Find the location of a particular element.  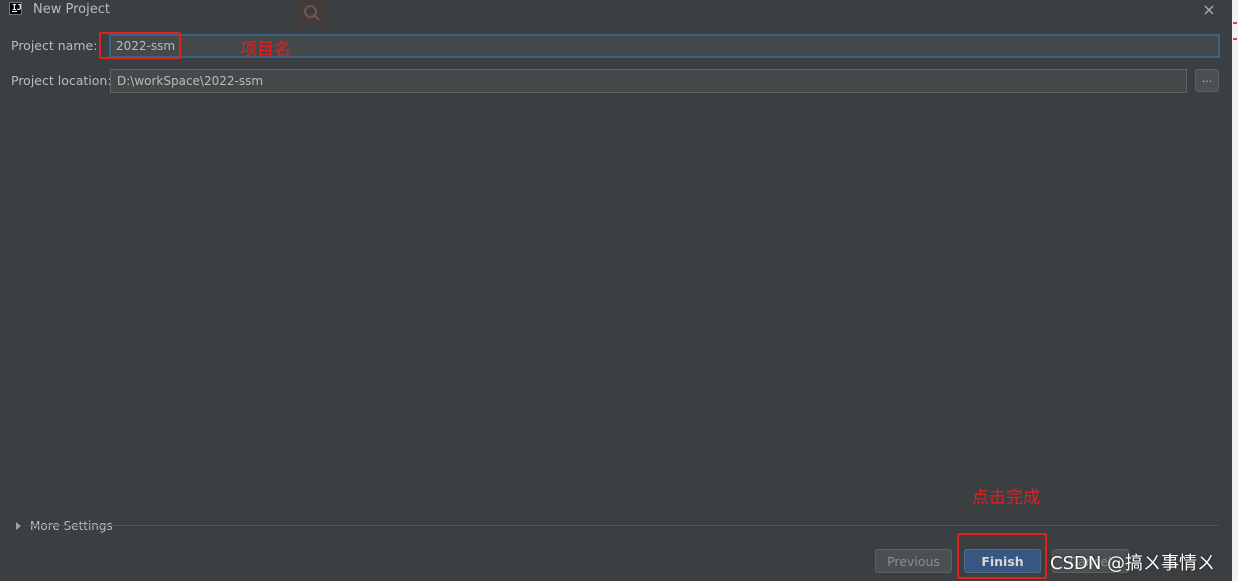

divider is located at coordinates (623, 525).